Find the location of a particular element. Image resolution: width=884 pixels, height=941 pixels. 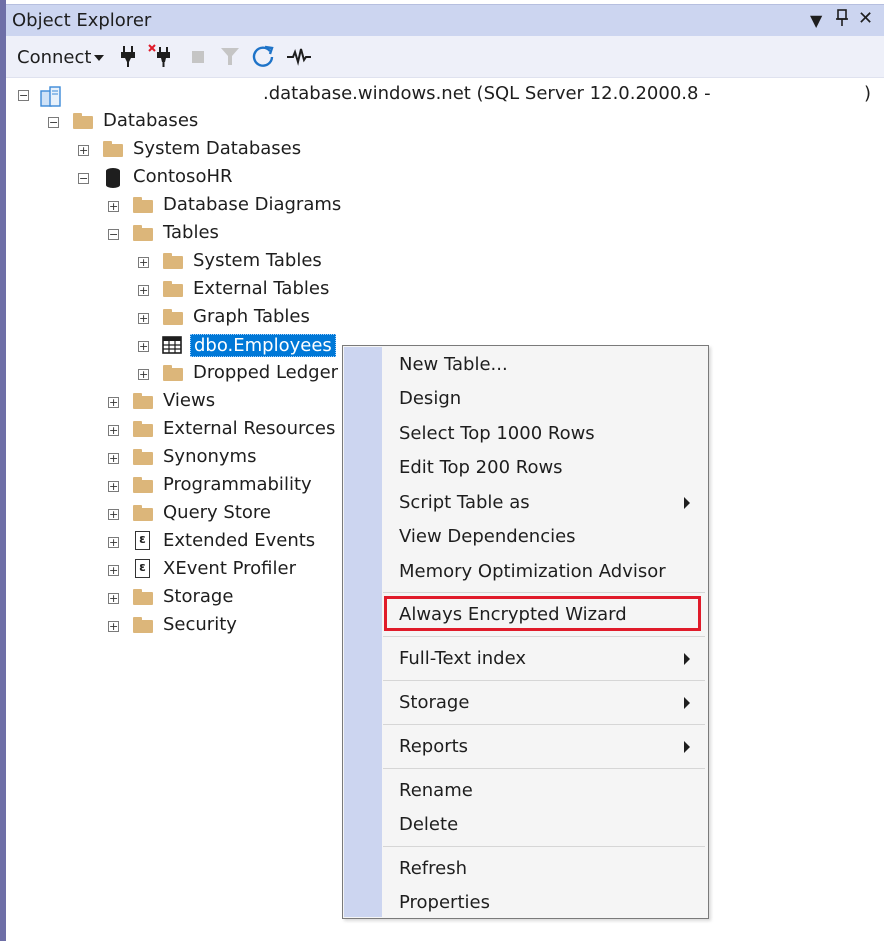

menu-icon-gutter is located at coordinates (363, 632).